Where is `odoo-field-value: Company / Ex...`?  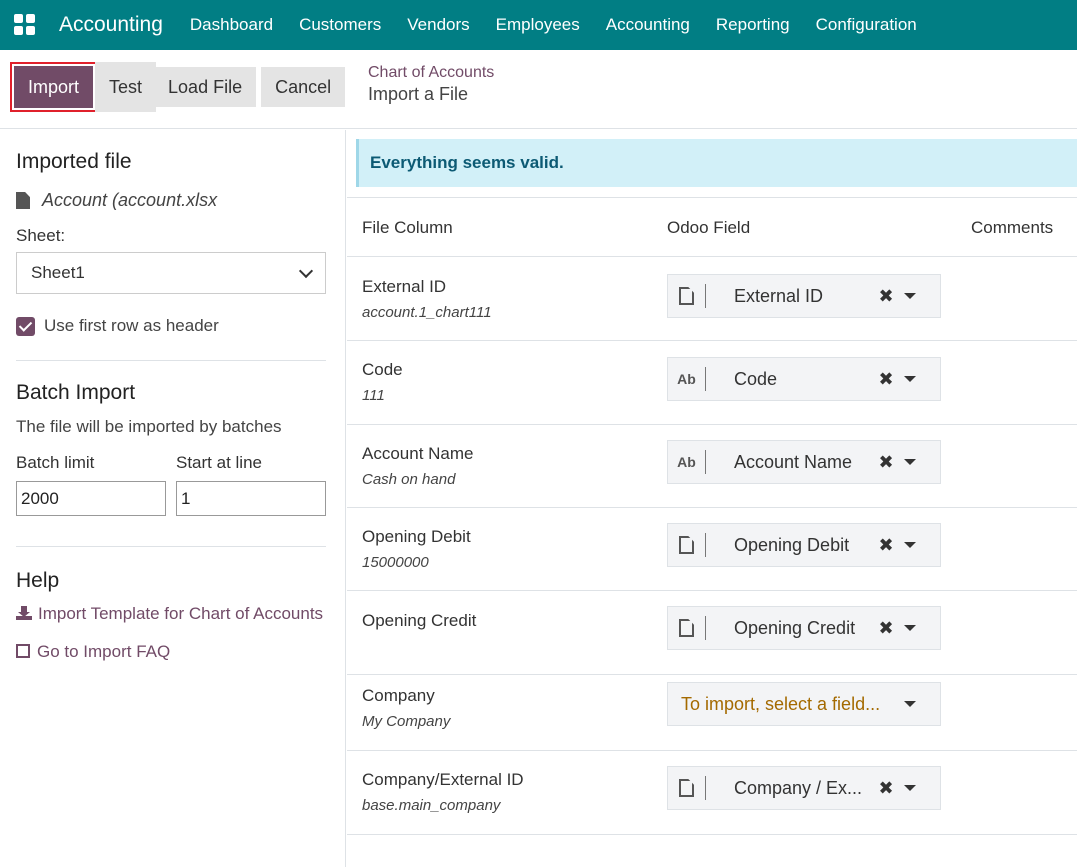
odoo-field-value: Company / Ex... is located at coordinates (798, 787).